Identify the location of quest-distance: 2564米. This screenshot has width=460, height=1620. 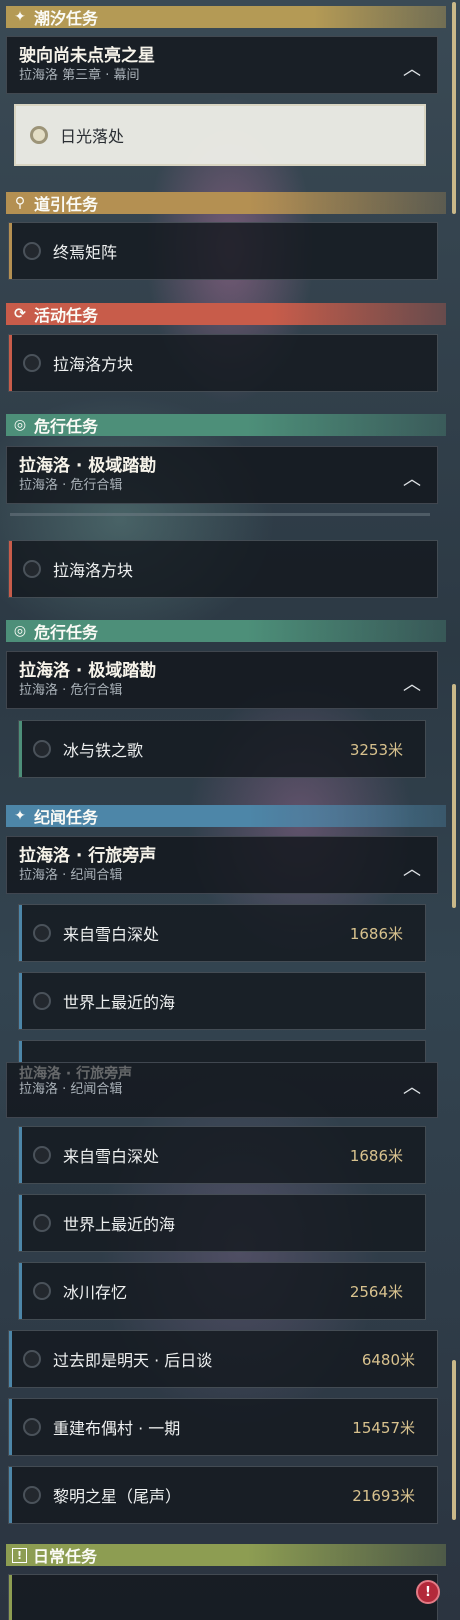
(376, 1291).